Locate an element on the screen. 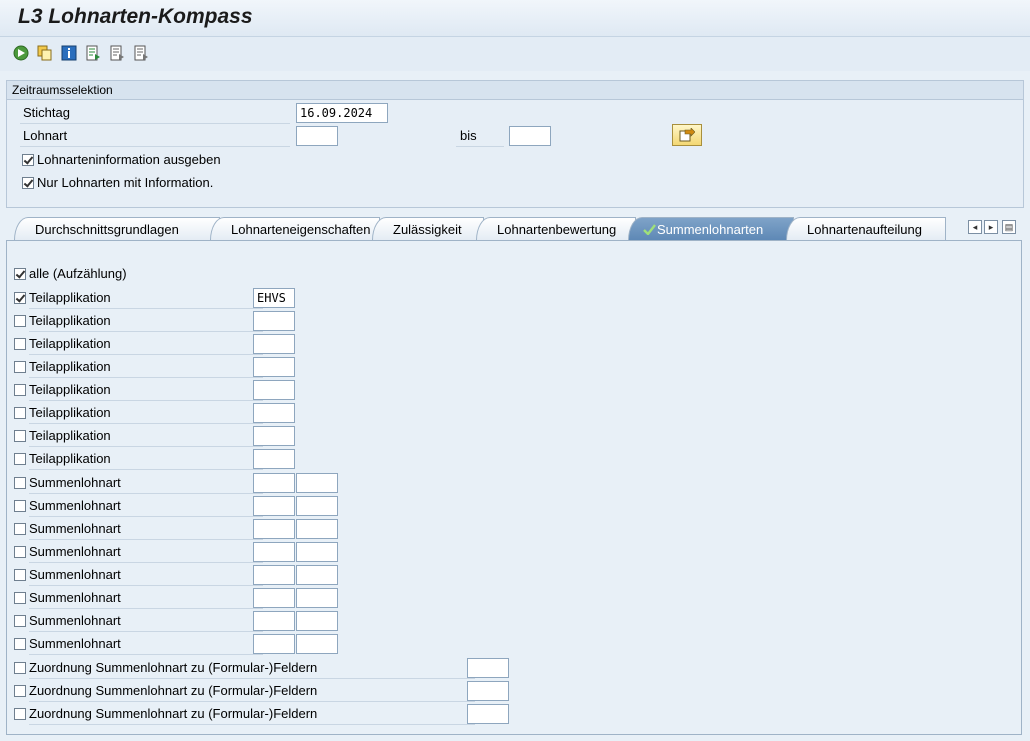  tab-lohnartenbewertung: Lohnartenbewertung is located at coordinates (556, 228).